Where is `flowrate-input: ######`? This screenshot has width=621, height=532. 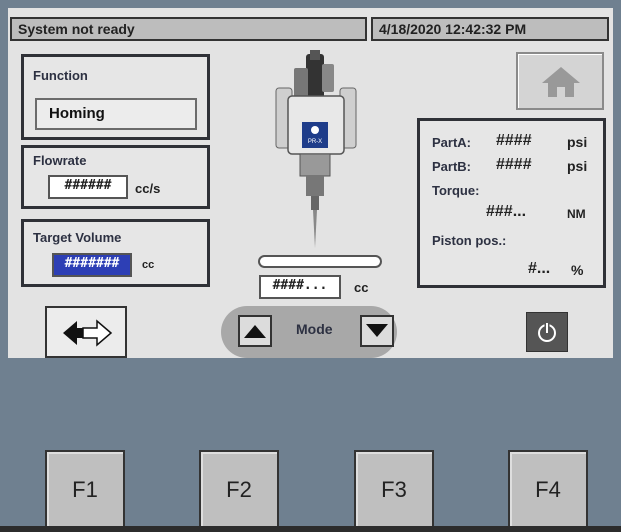 flowrate-input: ###### is located at coordinates (88, 187).